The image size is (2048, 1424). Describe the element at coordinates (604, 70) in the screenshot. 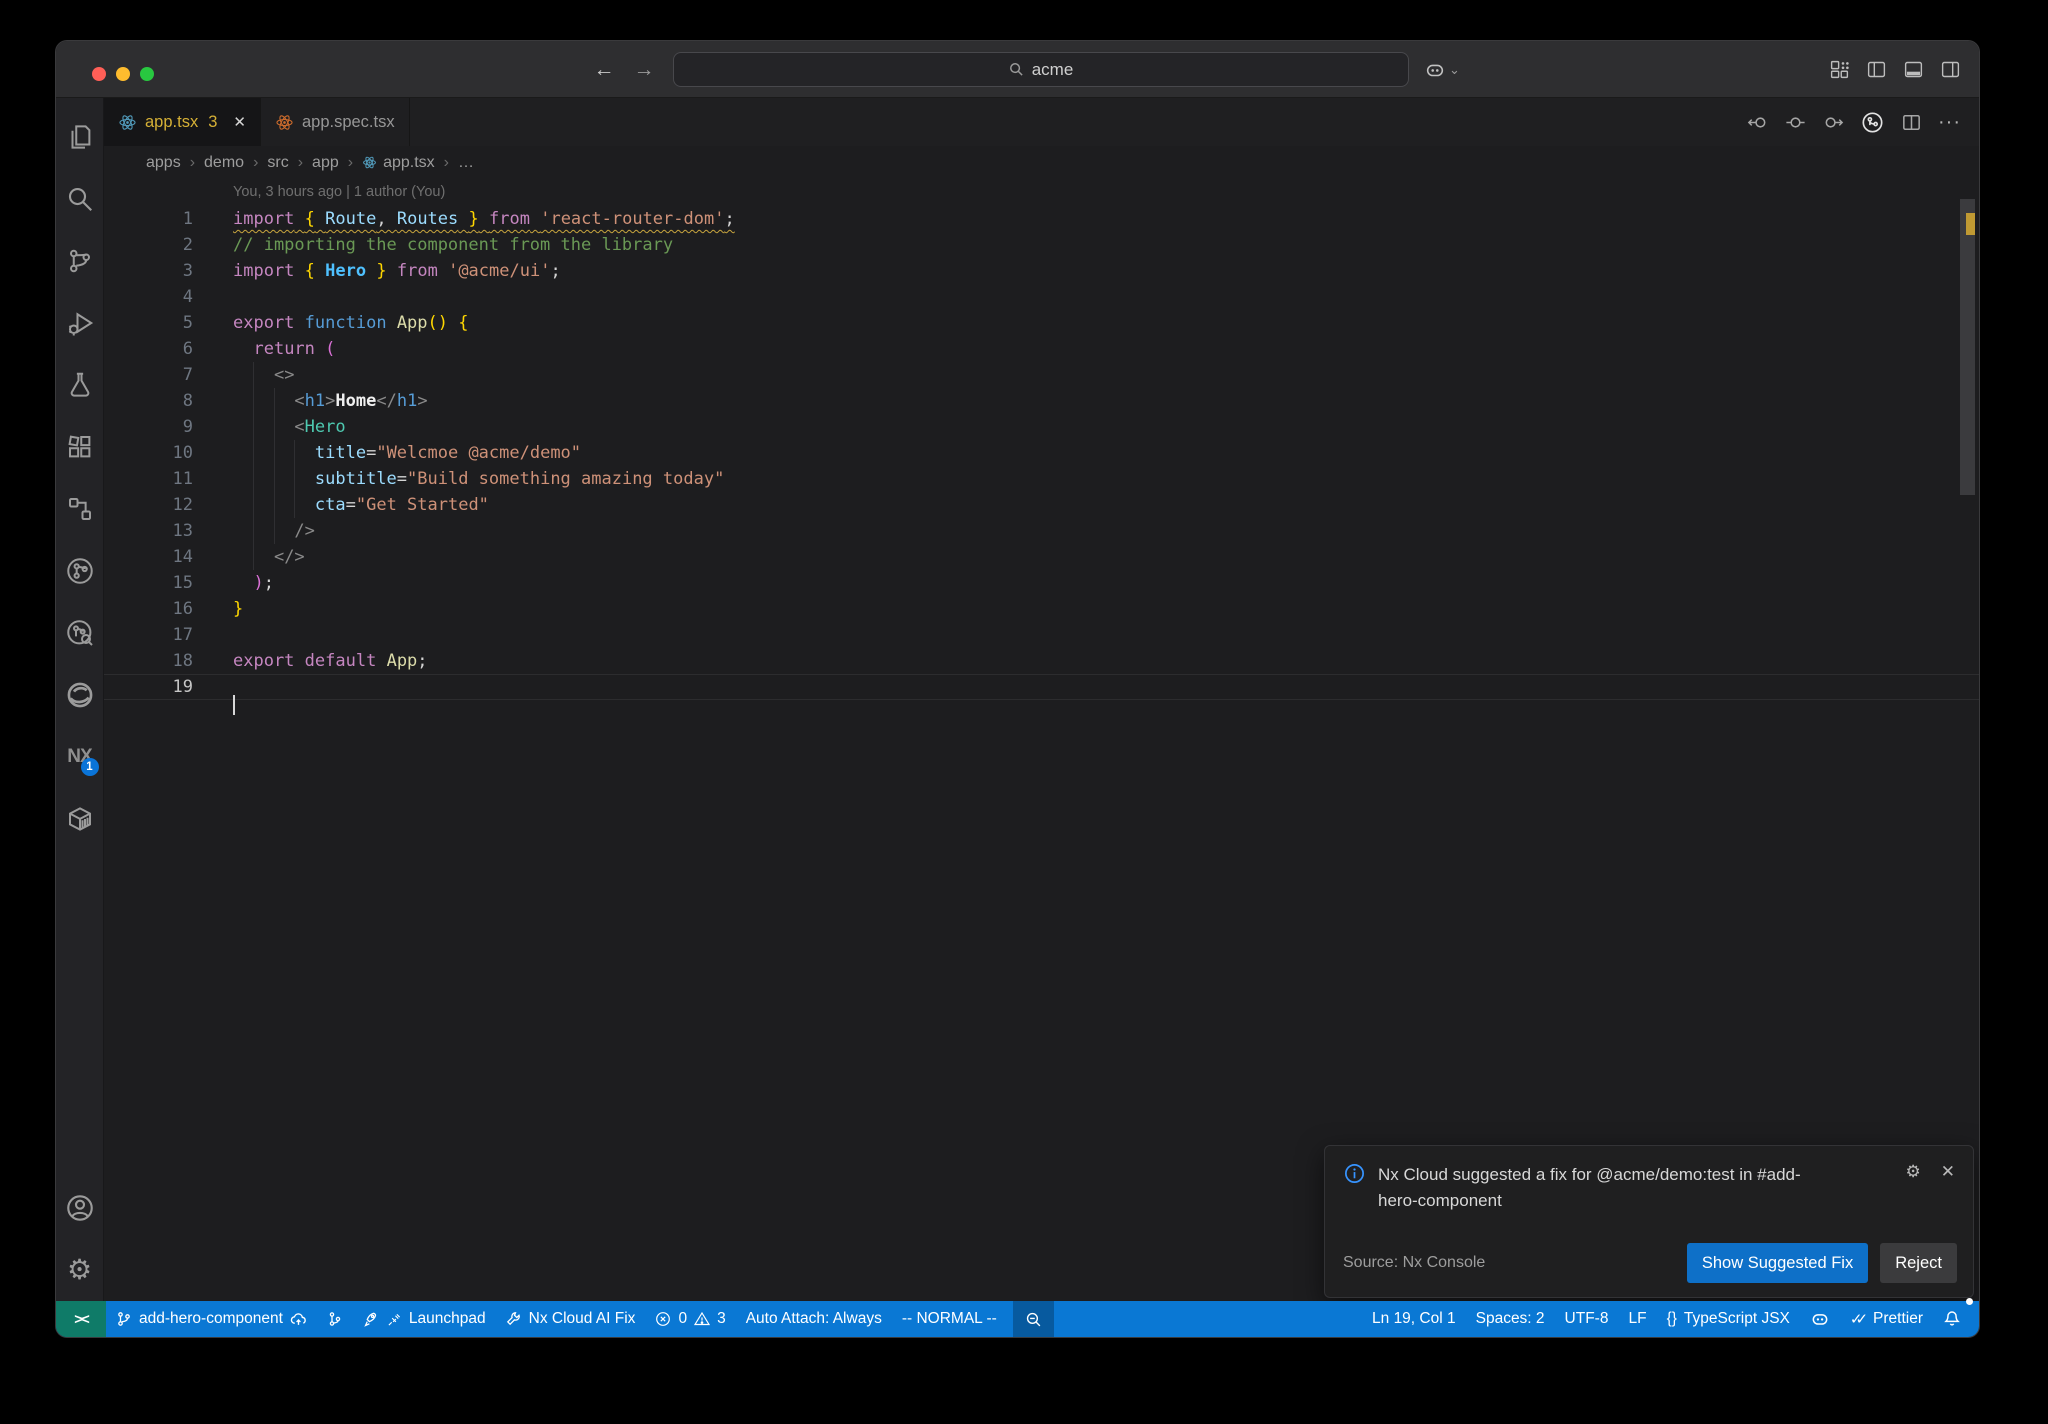

I see `navigate-back-button: ←` at that location.